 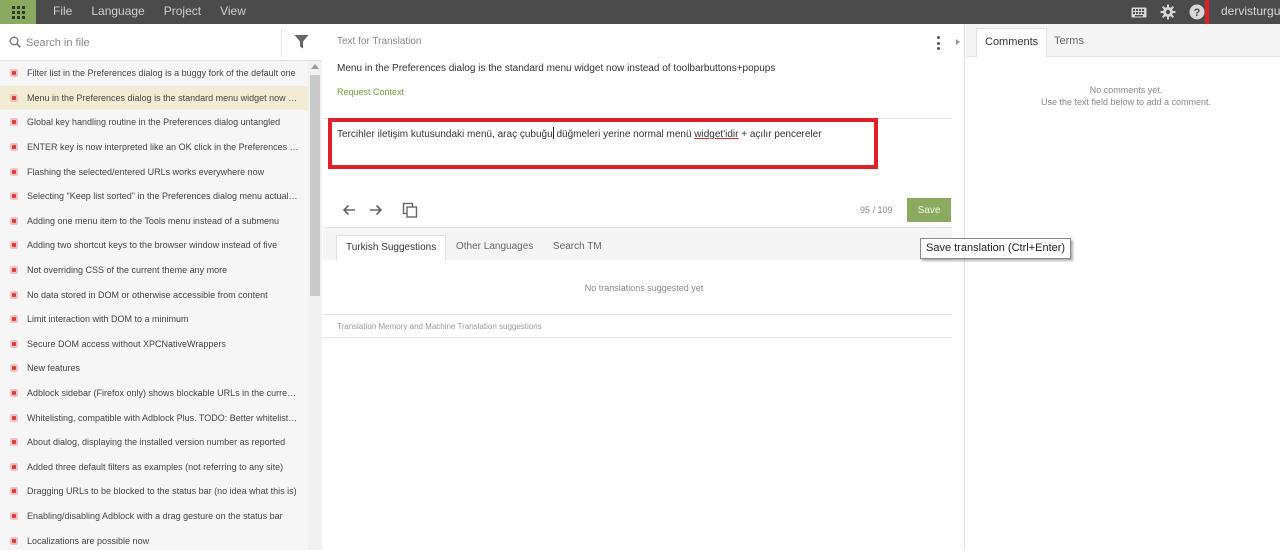 I want to click on request-context-link: Request Context, so click(x=370, y=92).